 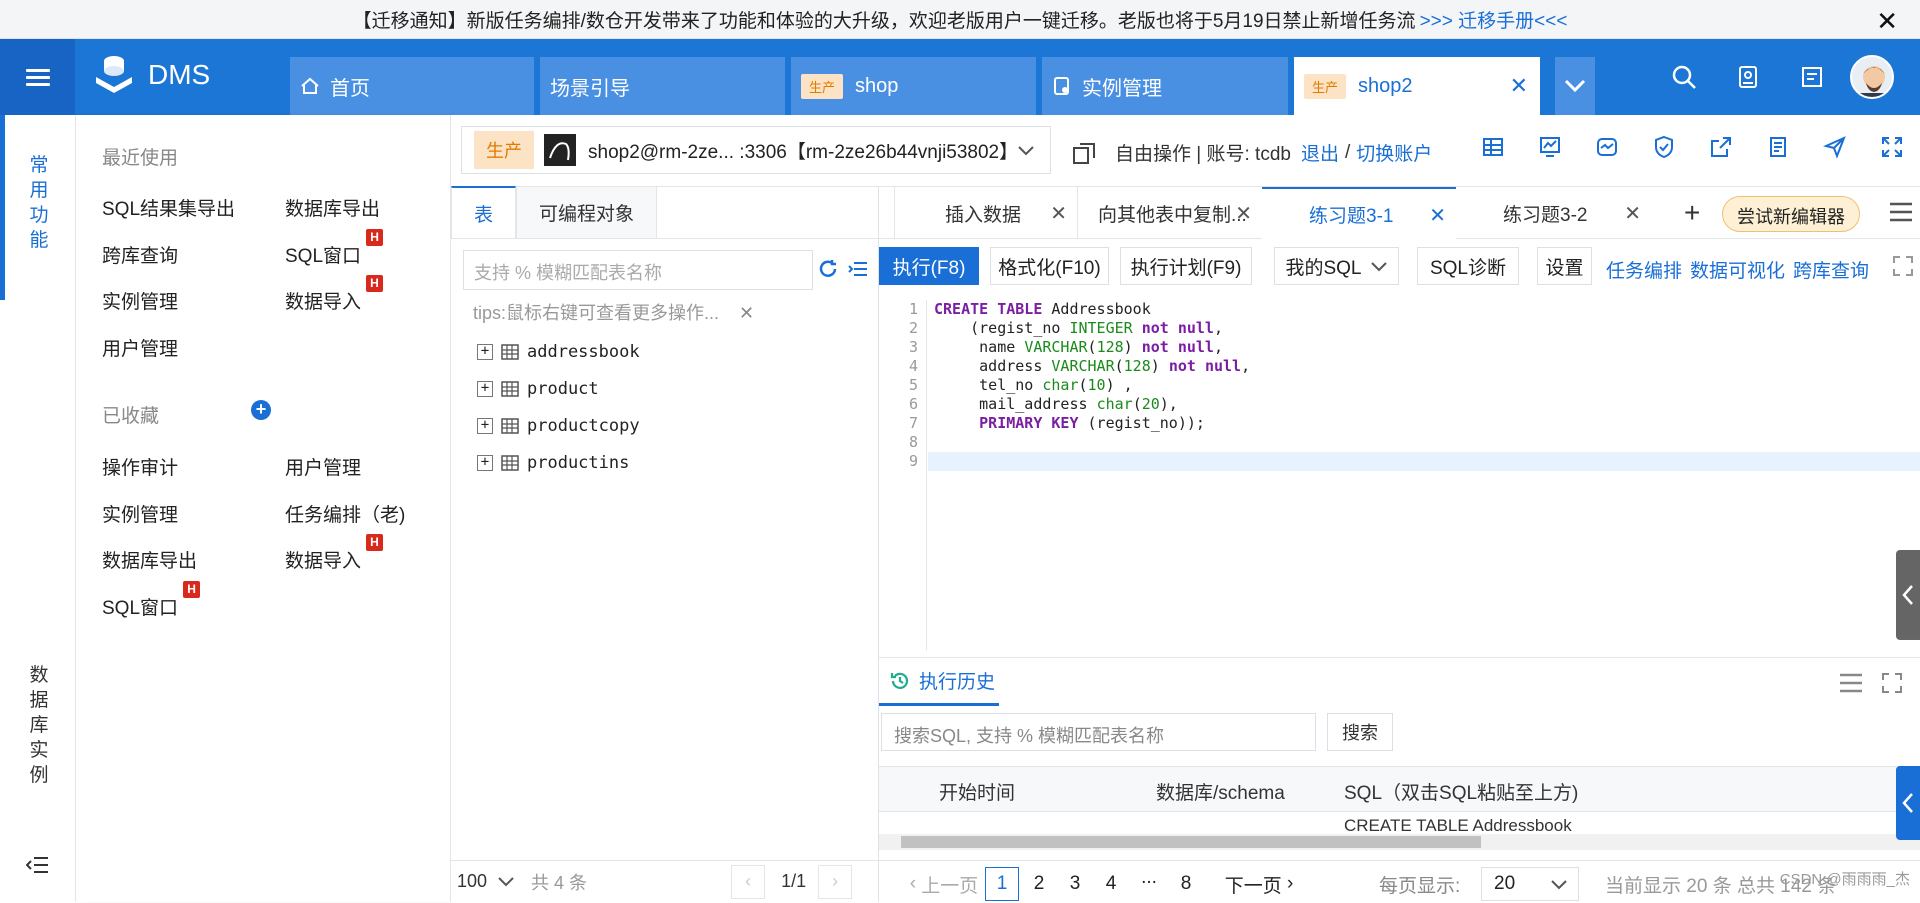 What do you see at coordinates (1458, 825) in the screenshot?
I see `history-sql-cell: CREATE TABLE Addressbook` at bounding box center [1458, 825].